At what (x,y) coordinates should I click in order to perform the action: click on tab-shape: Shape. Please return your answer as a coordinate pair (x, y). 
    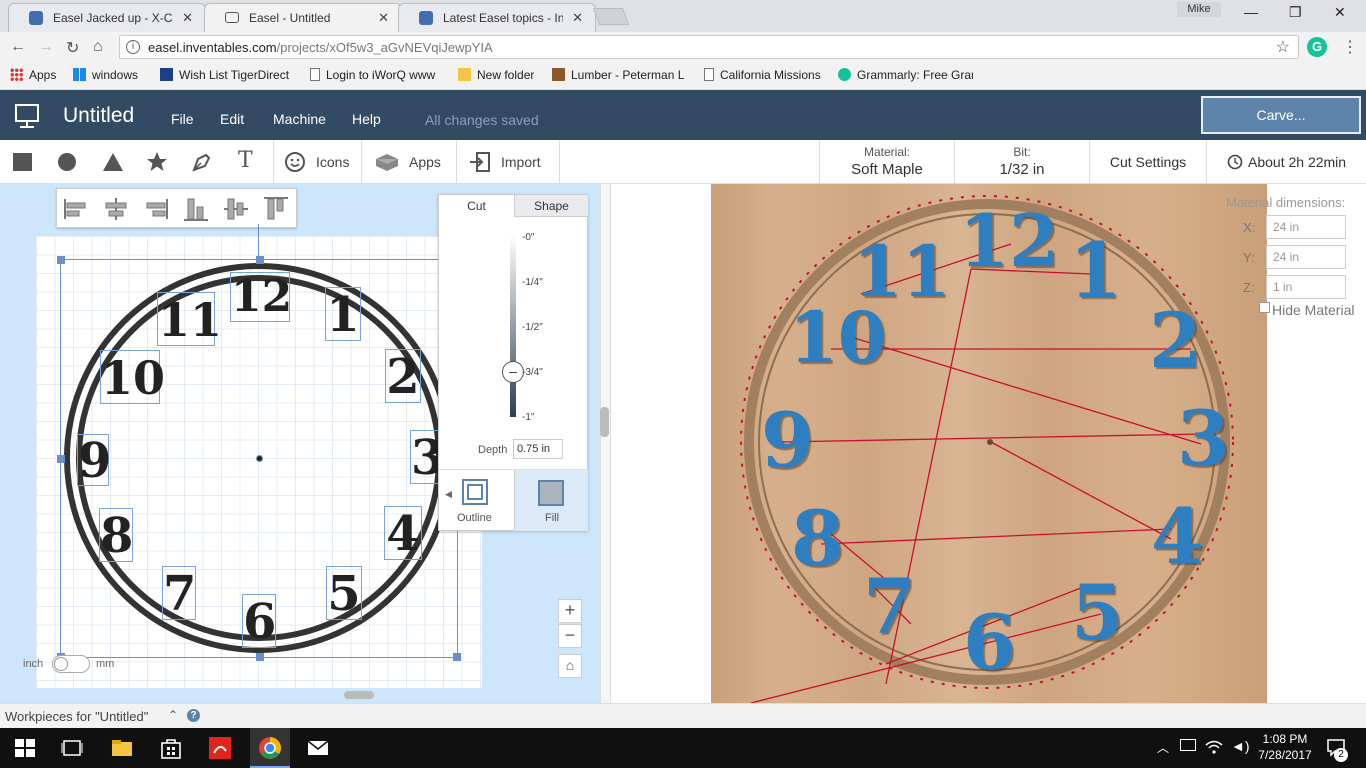
    Looking at the image, I should click on (551, 206).